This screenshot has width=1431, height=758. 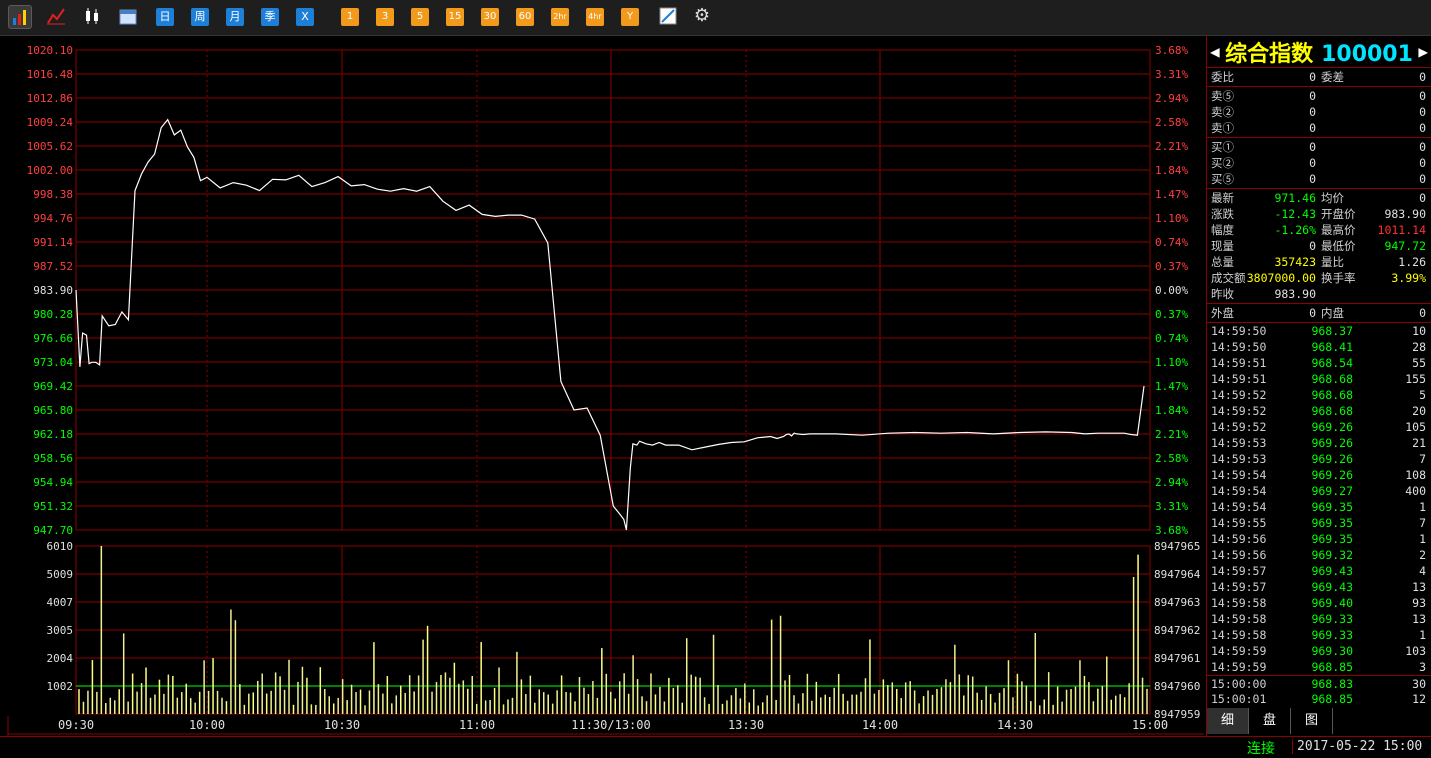 I want to click on tick-volume: 10, so click(x=1419, y=331).